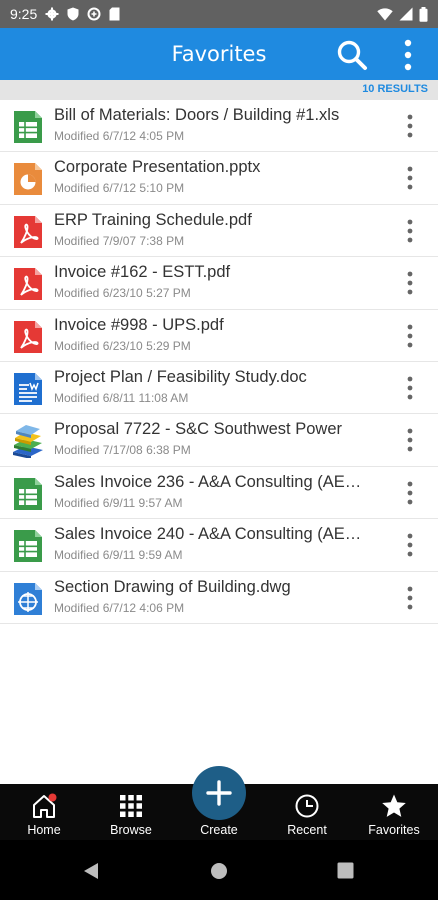 Image resolution: width=438 pixels, height=900 pixels. What do you see at coordinates (345, 870) in the screenshot?
I see `overview-square-icon` at bounding box center [345, 870].